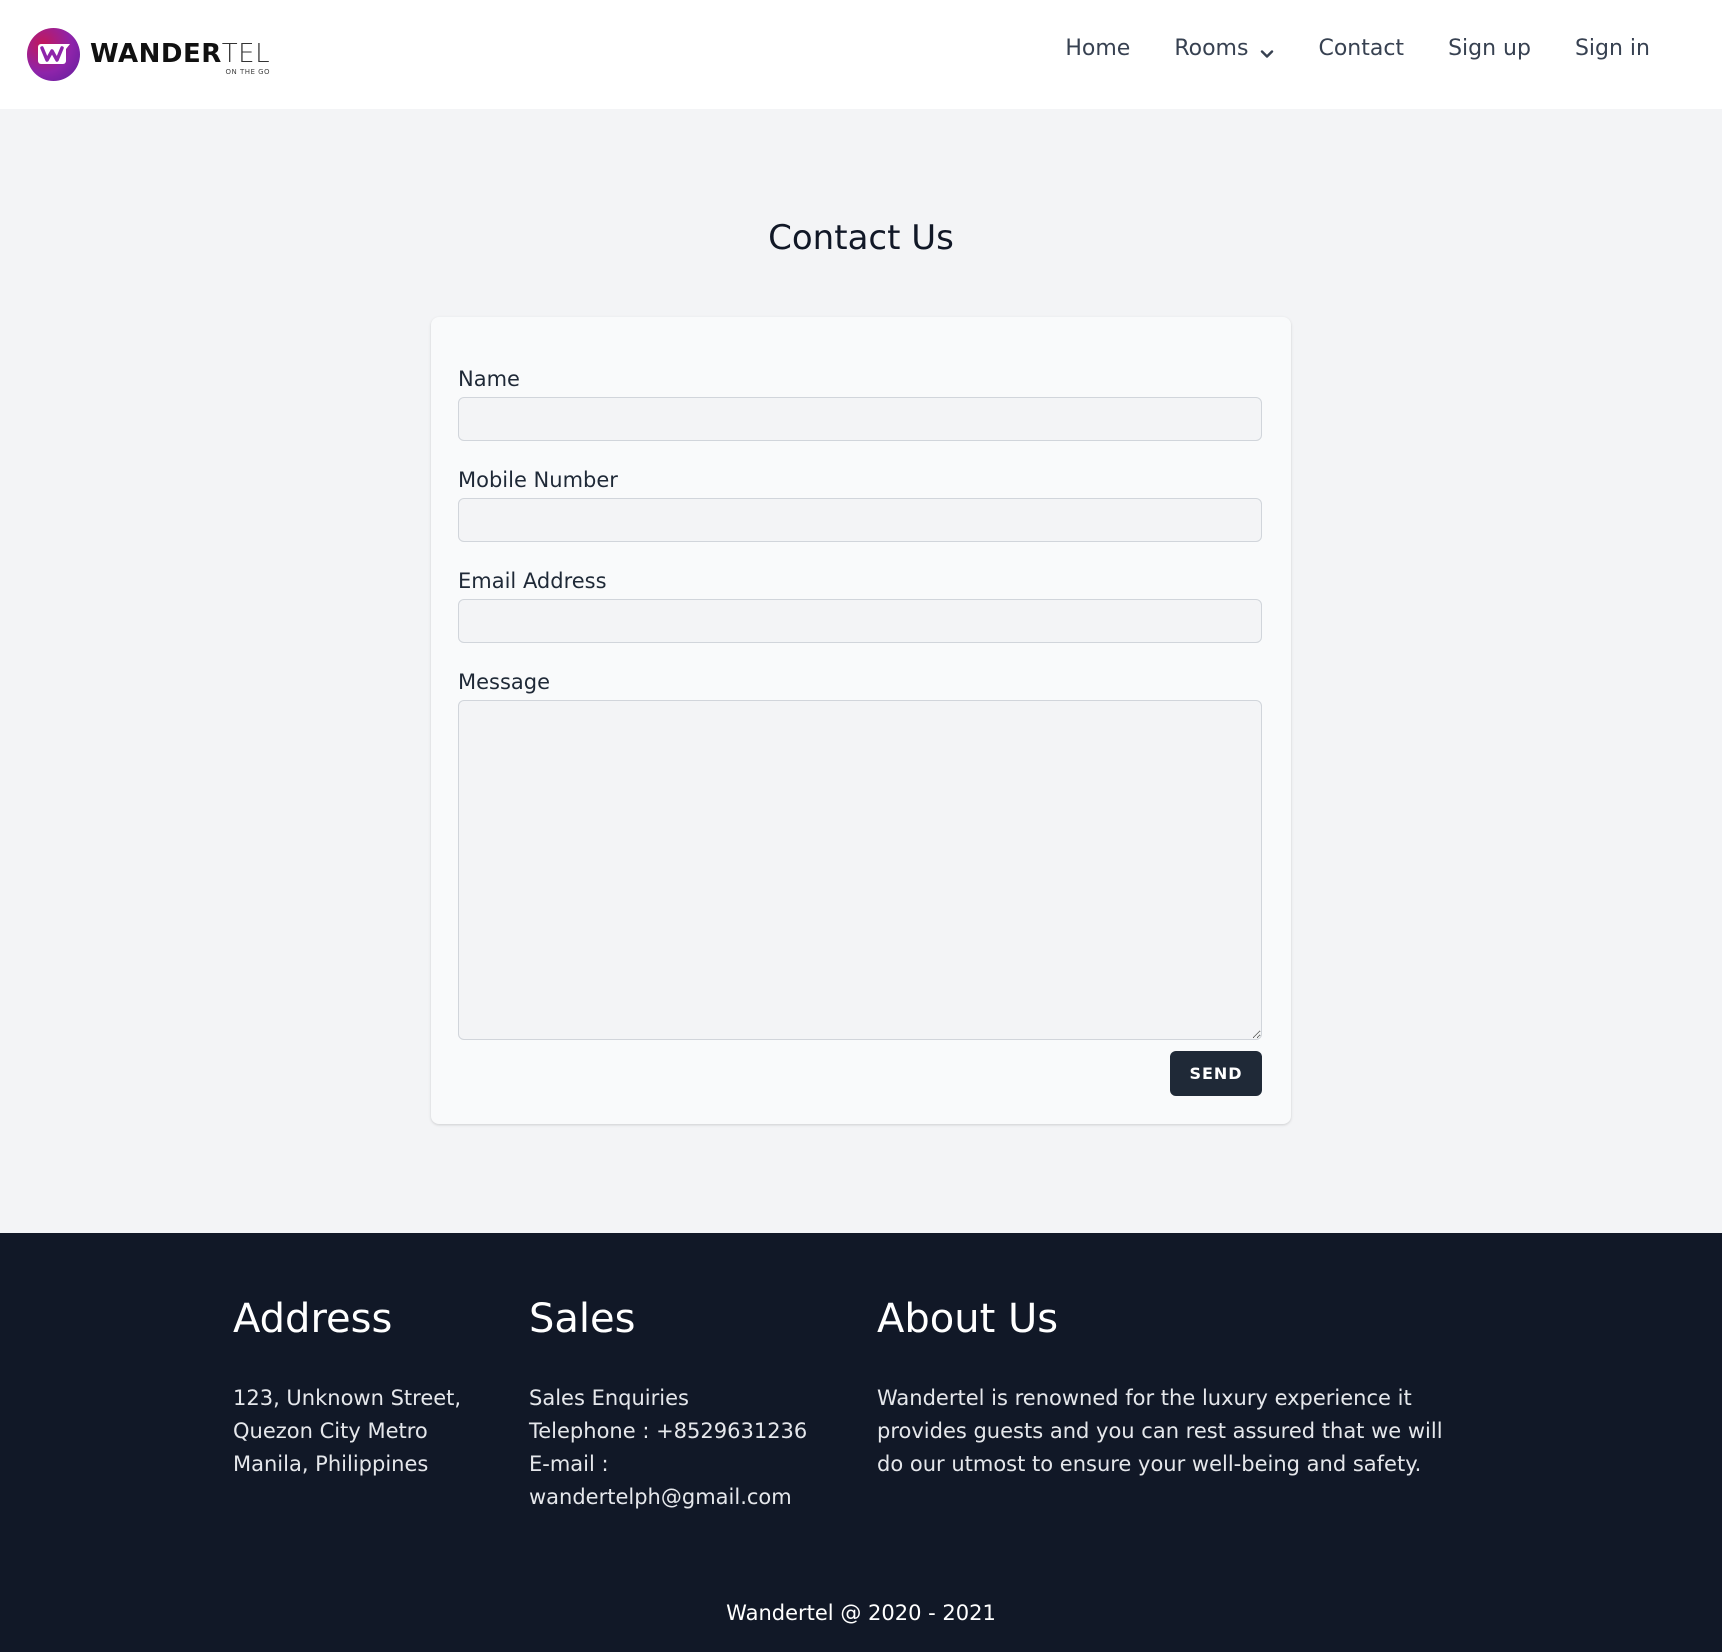 The height and width of the screenshot is (1652, 1722). What do you see at coordinates (504, 682) in the screenshot?
I see `message-label: Message` at bounding box center [504, 682].